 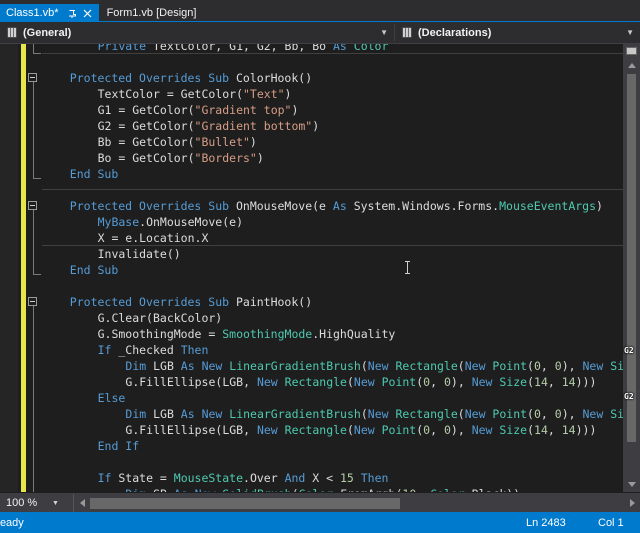 What do you see at coordinates (9, 268) in the screenshot?
I see `indicator-margin` at bounding box center [9, 268].